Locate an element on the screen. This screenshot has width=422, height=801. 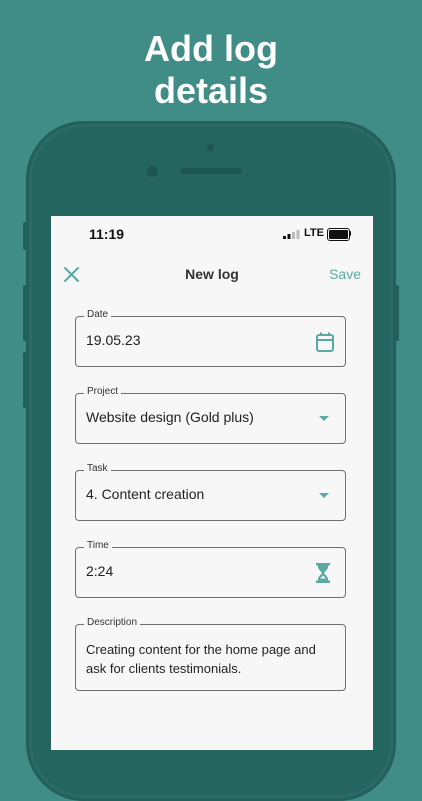
project-value: Website design (Gold plus) is located at coordinates (170, 417).